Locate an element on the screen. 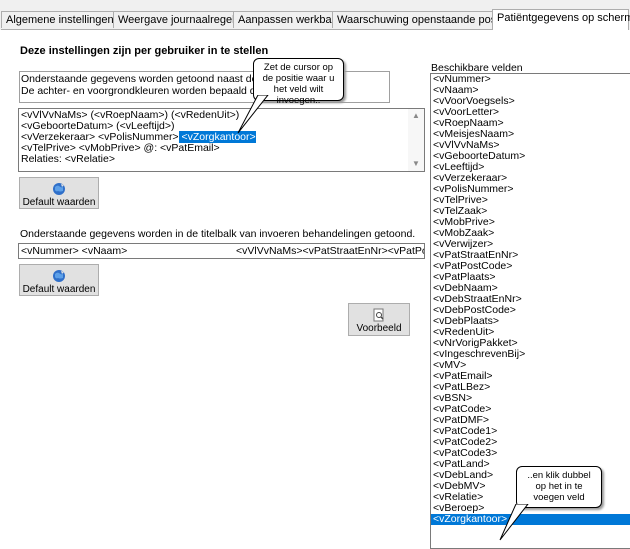 The width and height of the screenshot is (630, 549). editor-scrollbar: ▲ ▼ is located at coordinates (416, 140).